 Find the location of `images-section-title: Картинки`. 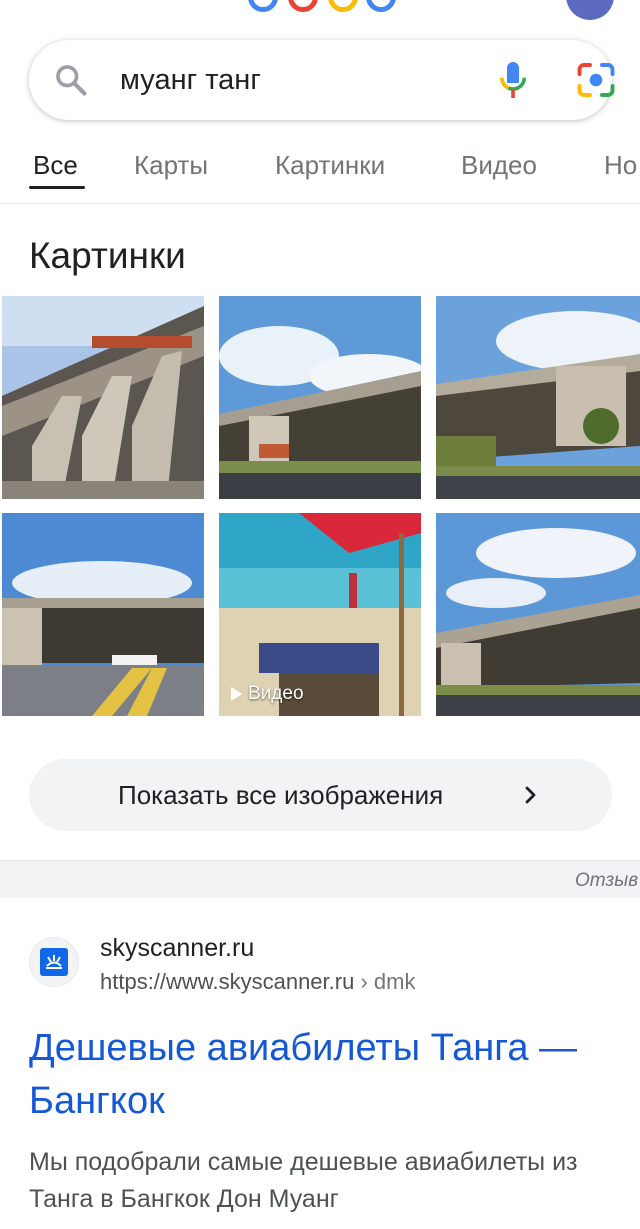

images-section-title: Картинки is located at coordinates (107, 255).